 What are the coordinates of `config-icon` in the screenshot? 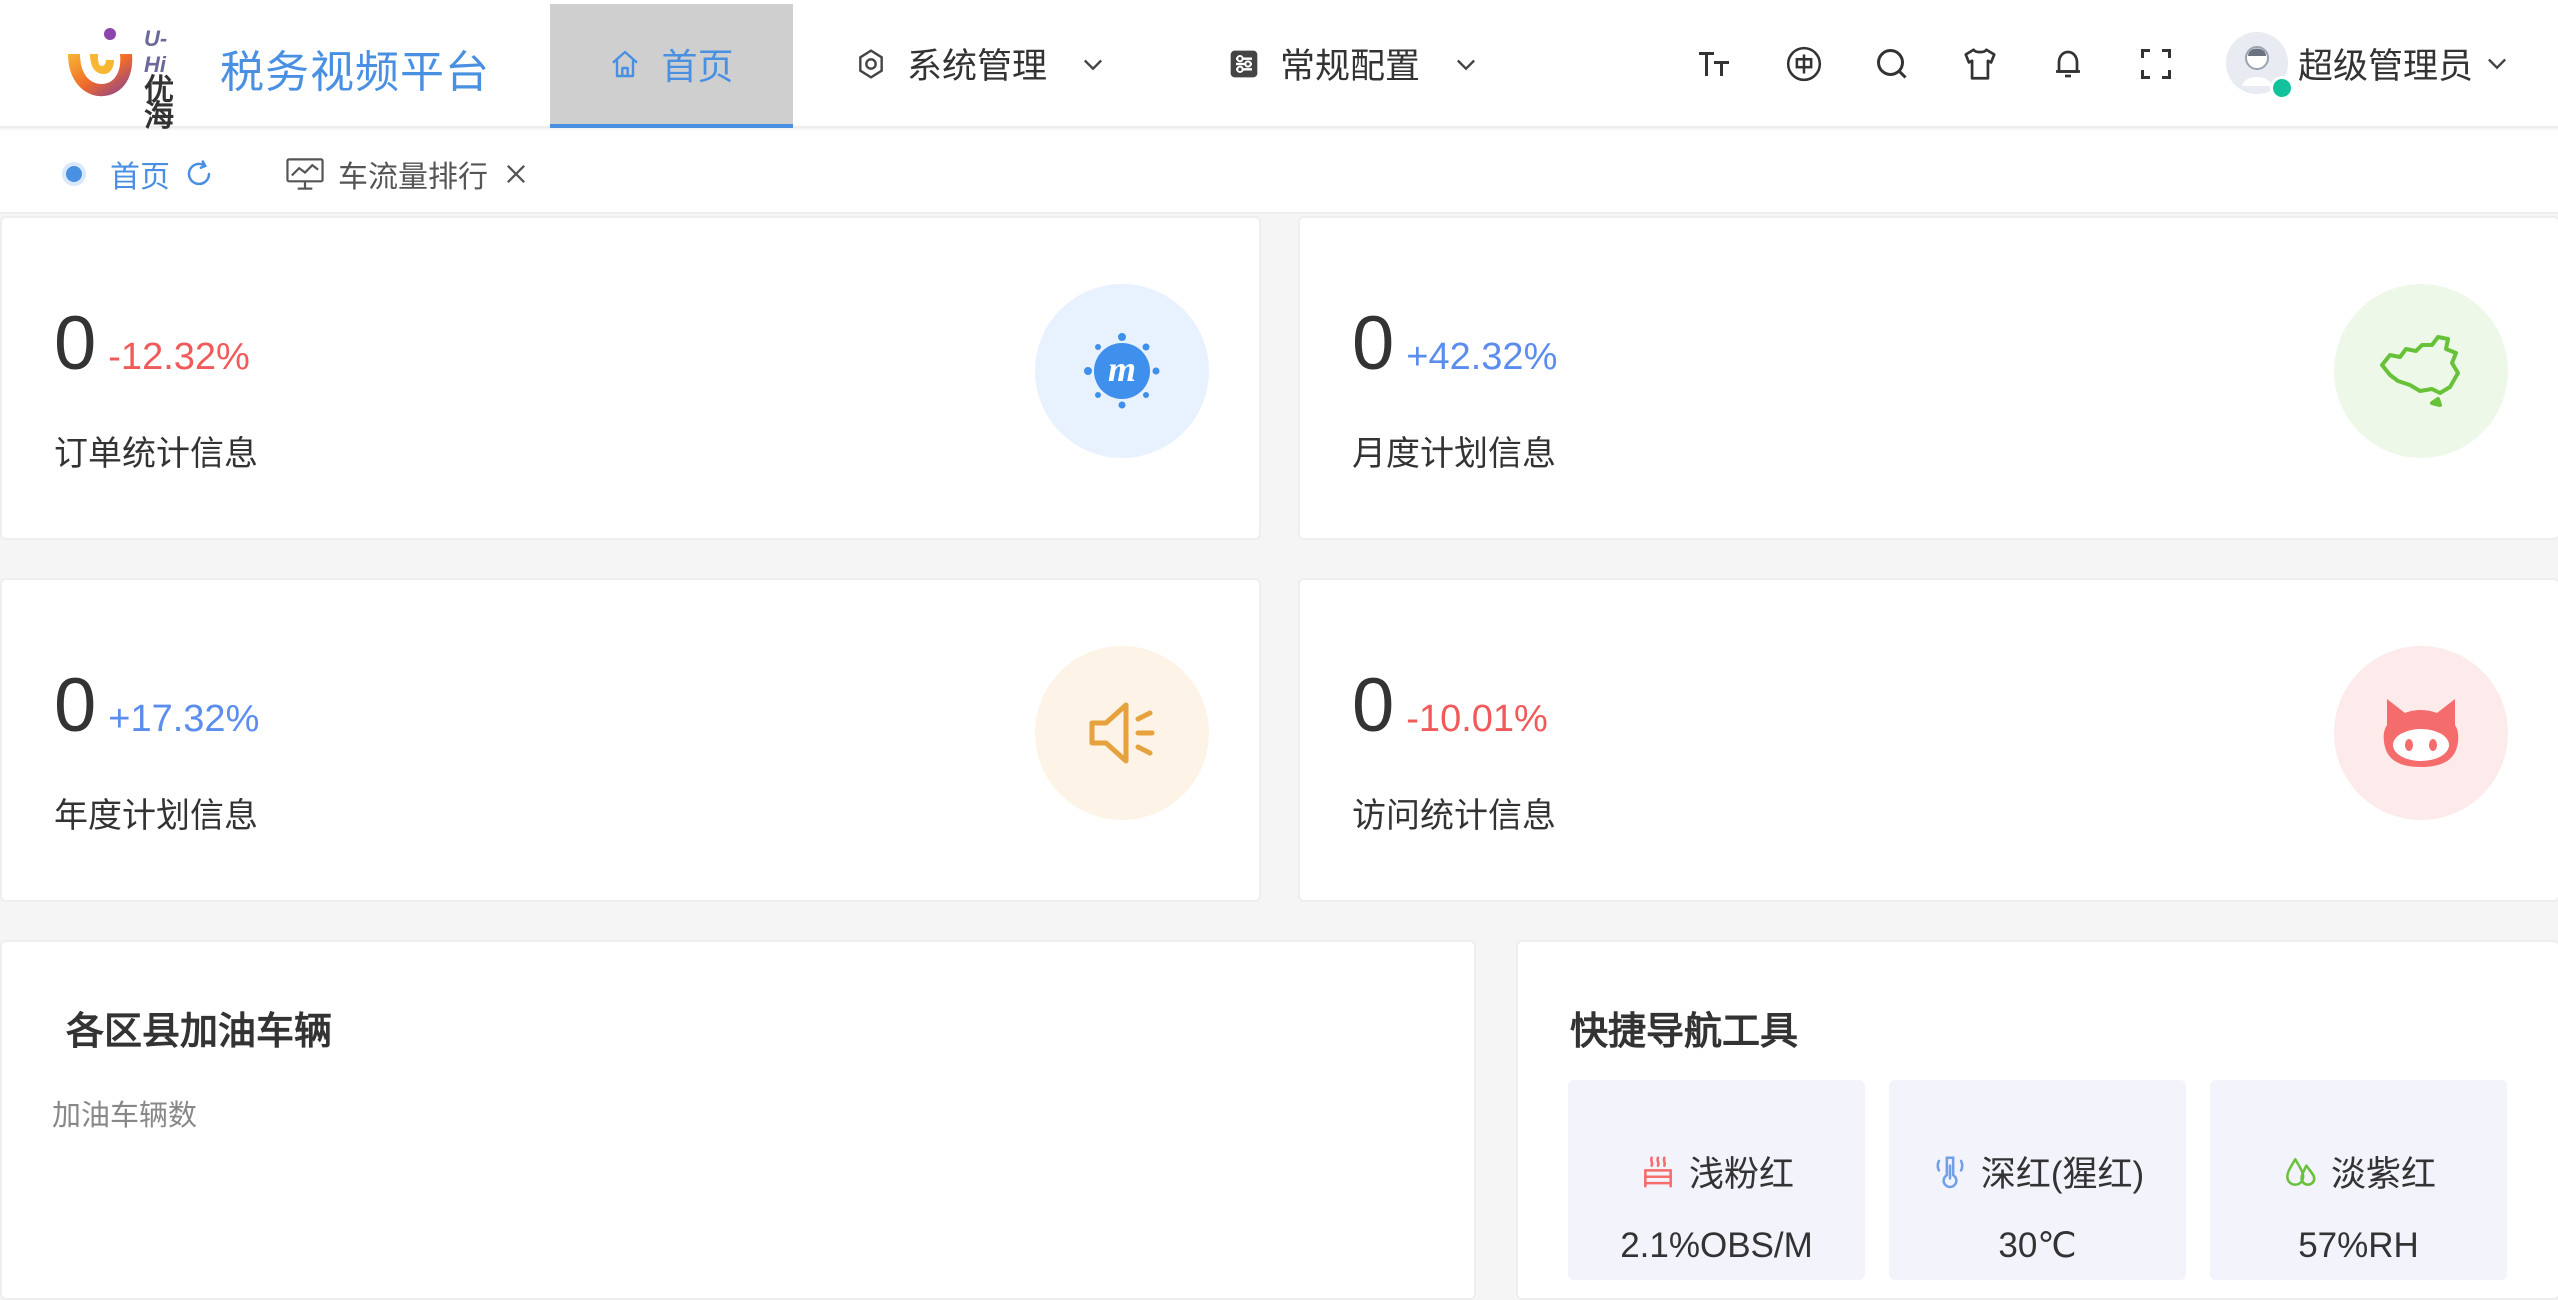 It's located at (1244, 63).